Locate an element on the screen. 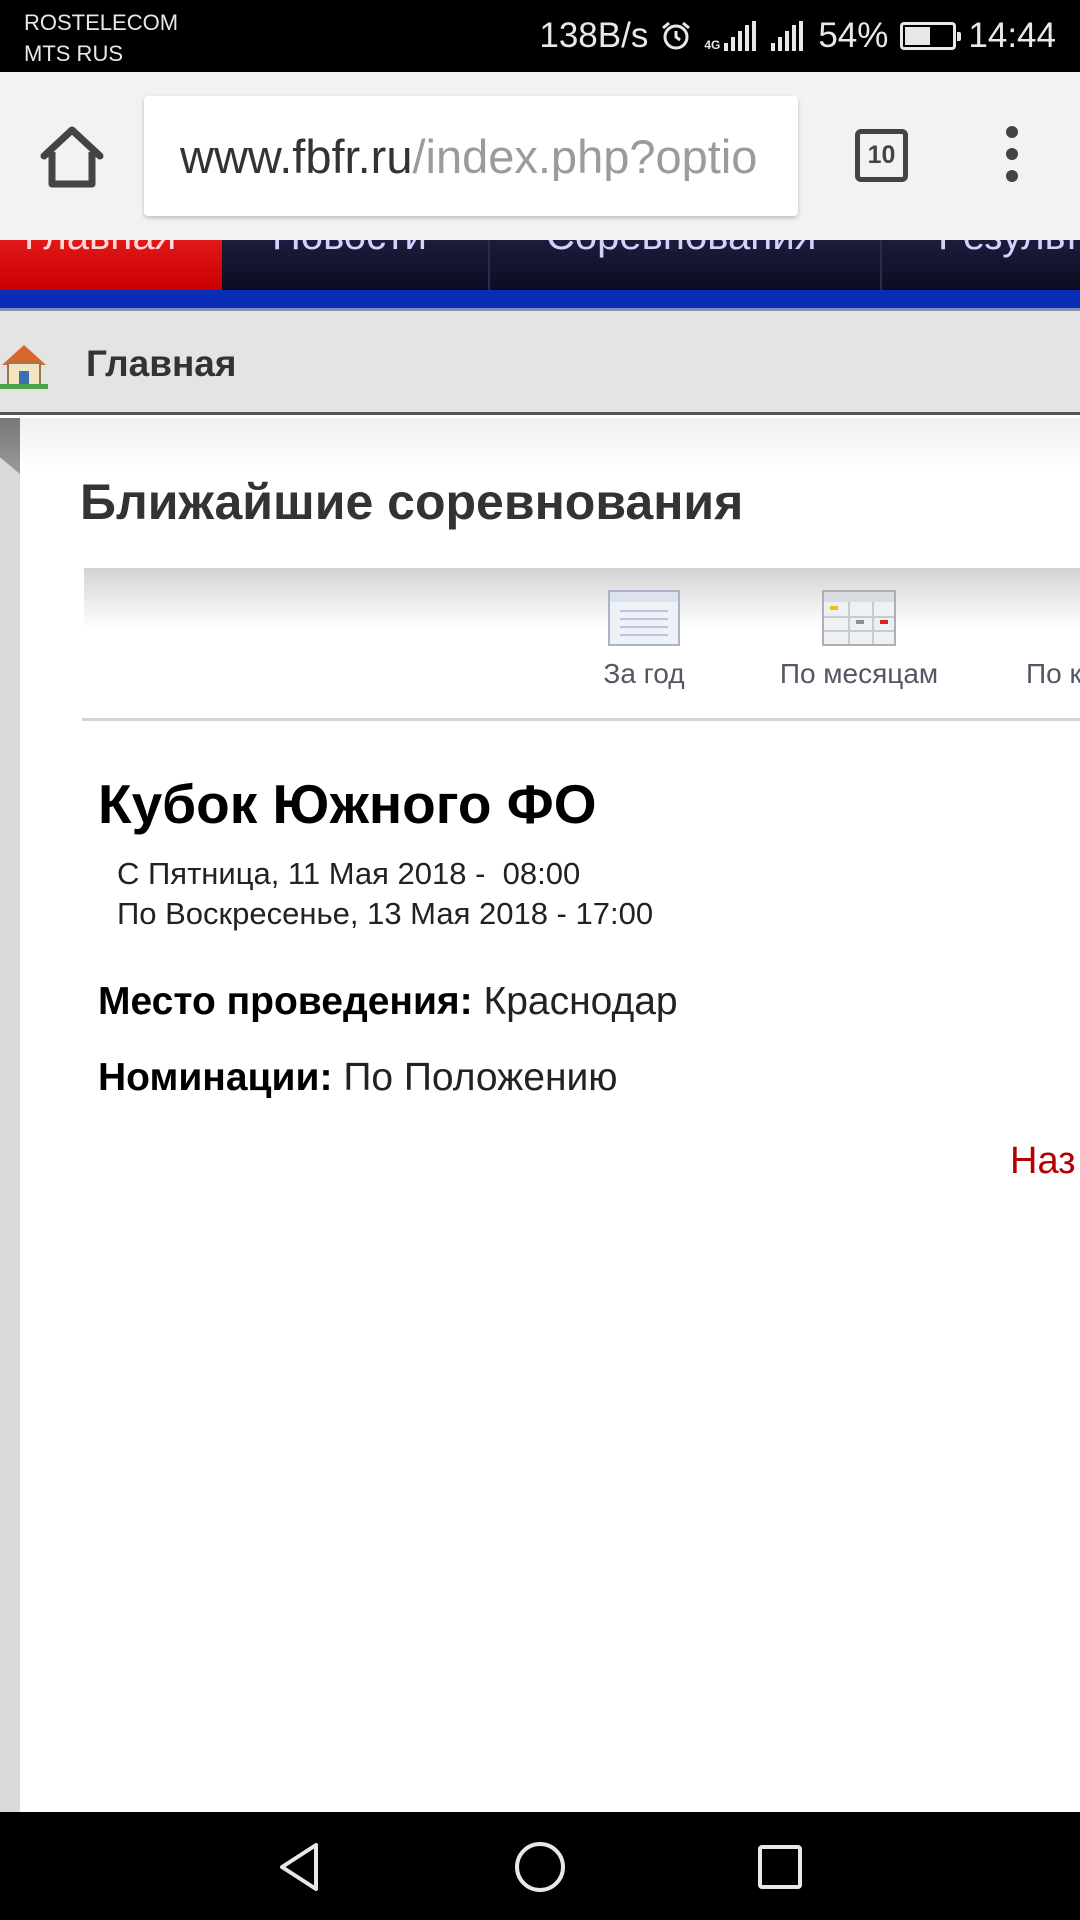 The width and height of the screenshot is (1080, 1920). view-by-year-button: За год is located at coordinates (644, 640).